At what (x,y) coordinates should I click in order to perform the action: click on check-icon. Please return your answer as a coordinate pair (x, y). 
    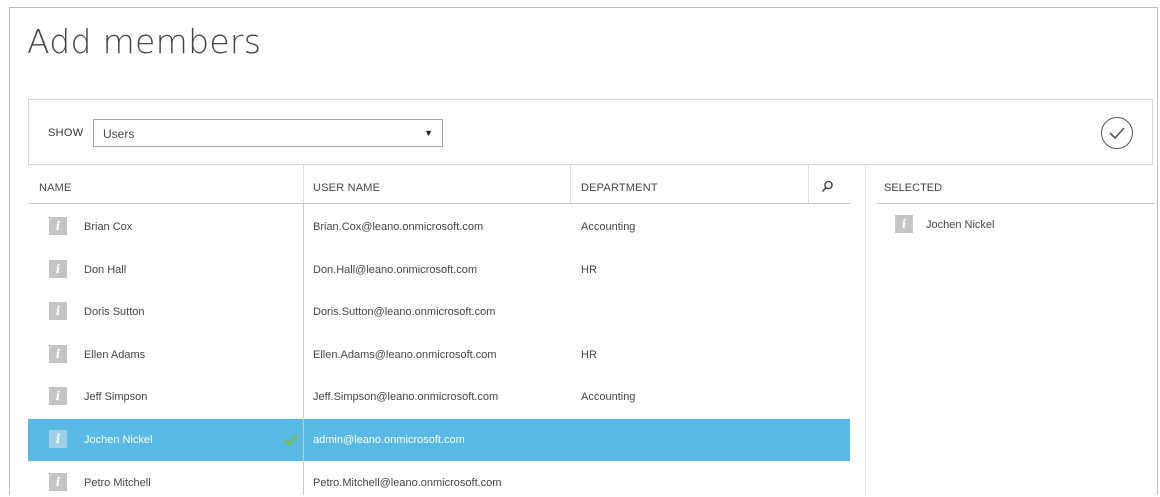
    Looking at the image, I should click on (1117, 133).